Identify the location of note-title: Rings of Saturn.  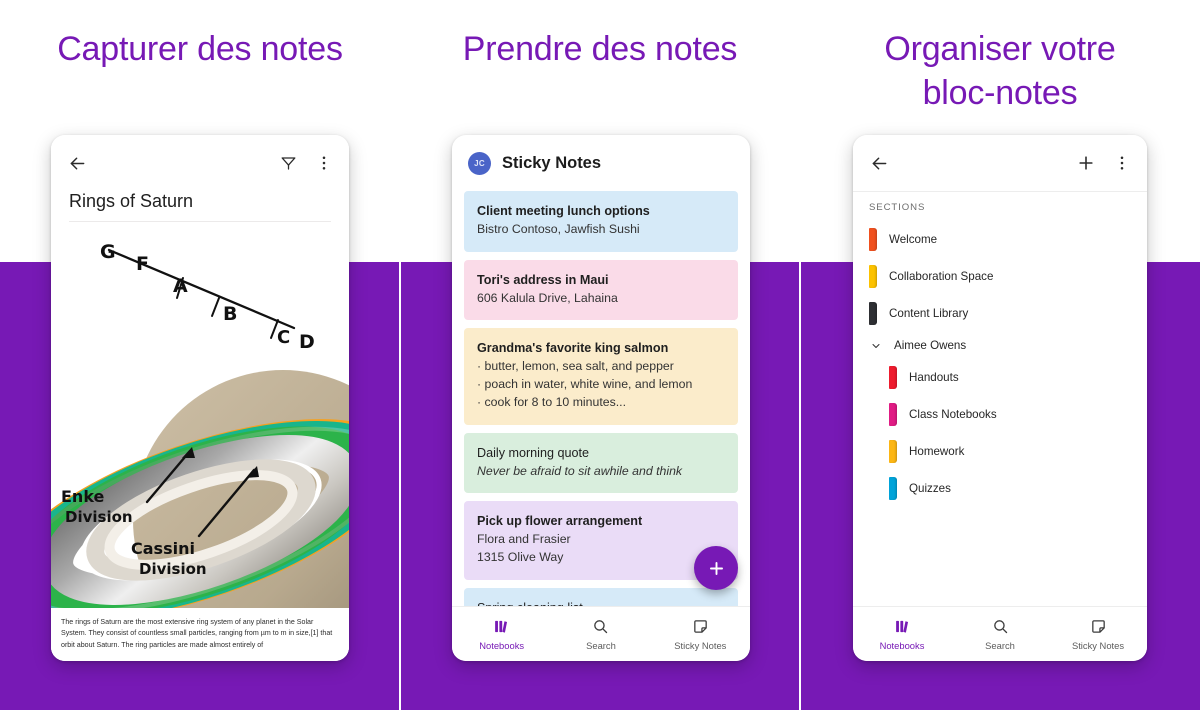
(200, 206).